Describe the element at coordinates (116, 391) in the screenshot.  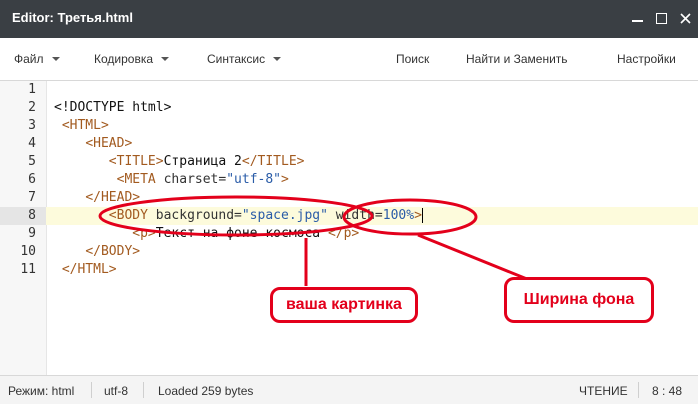
I see `status-encoding: utf-8` at that location.